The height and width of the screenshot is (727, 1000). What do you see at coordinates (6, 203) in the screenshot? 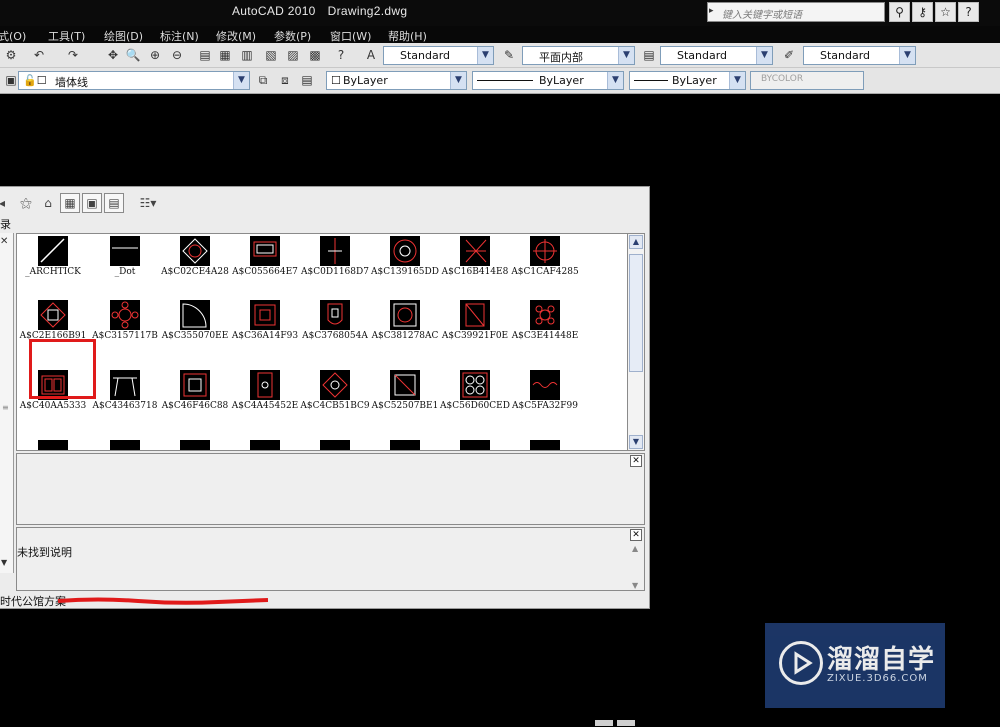
I see `back-icon: ◂` at bounding box center [6, 203].